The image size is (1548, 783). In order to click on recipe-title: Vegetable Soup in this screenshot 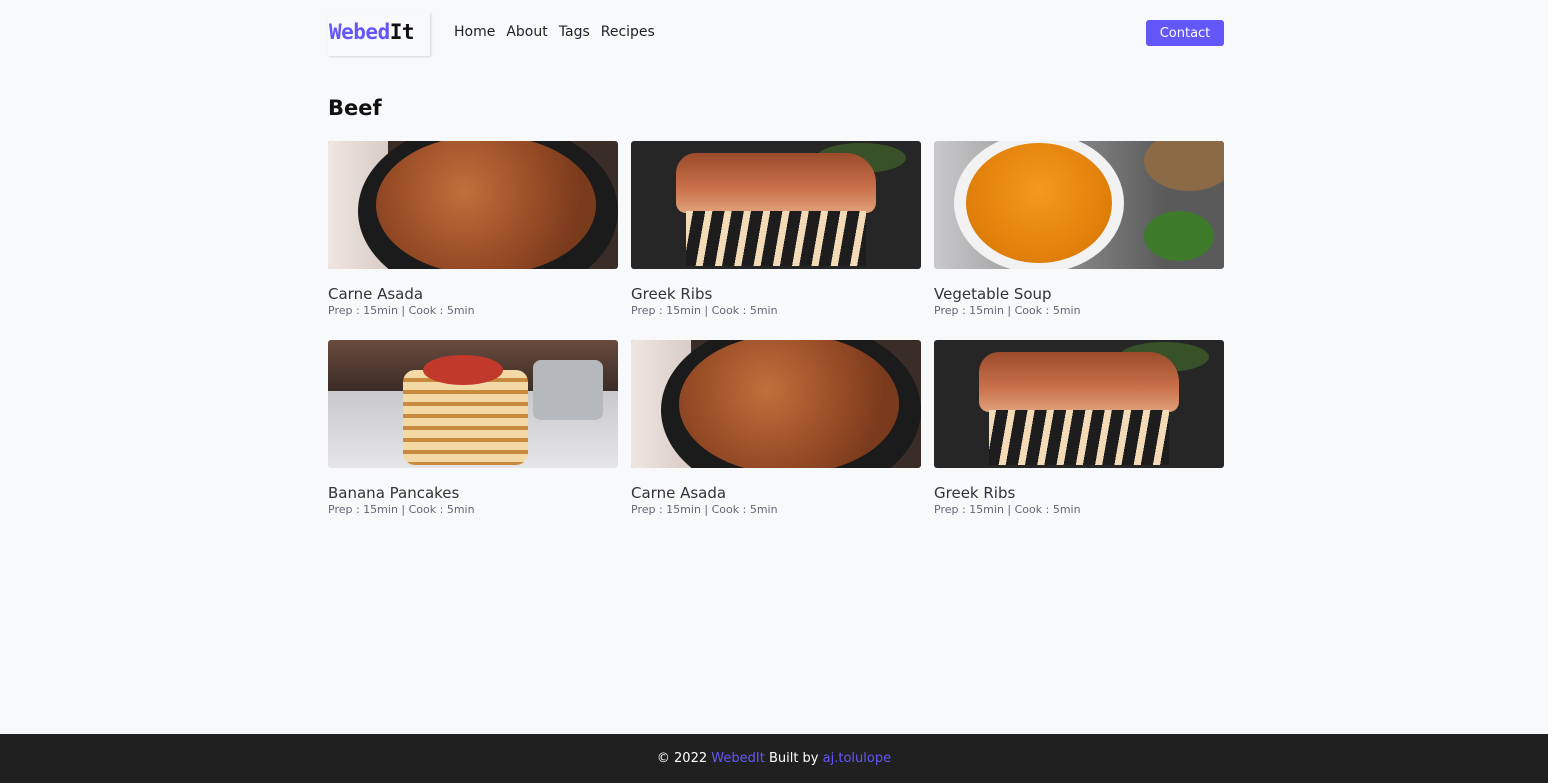, I will do `click(1079, 294)`.